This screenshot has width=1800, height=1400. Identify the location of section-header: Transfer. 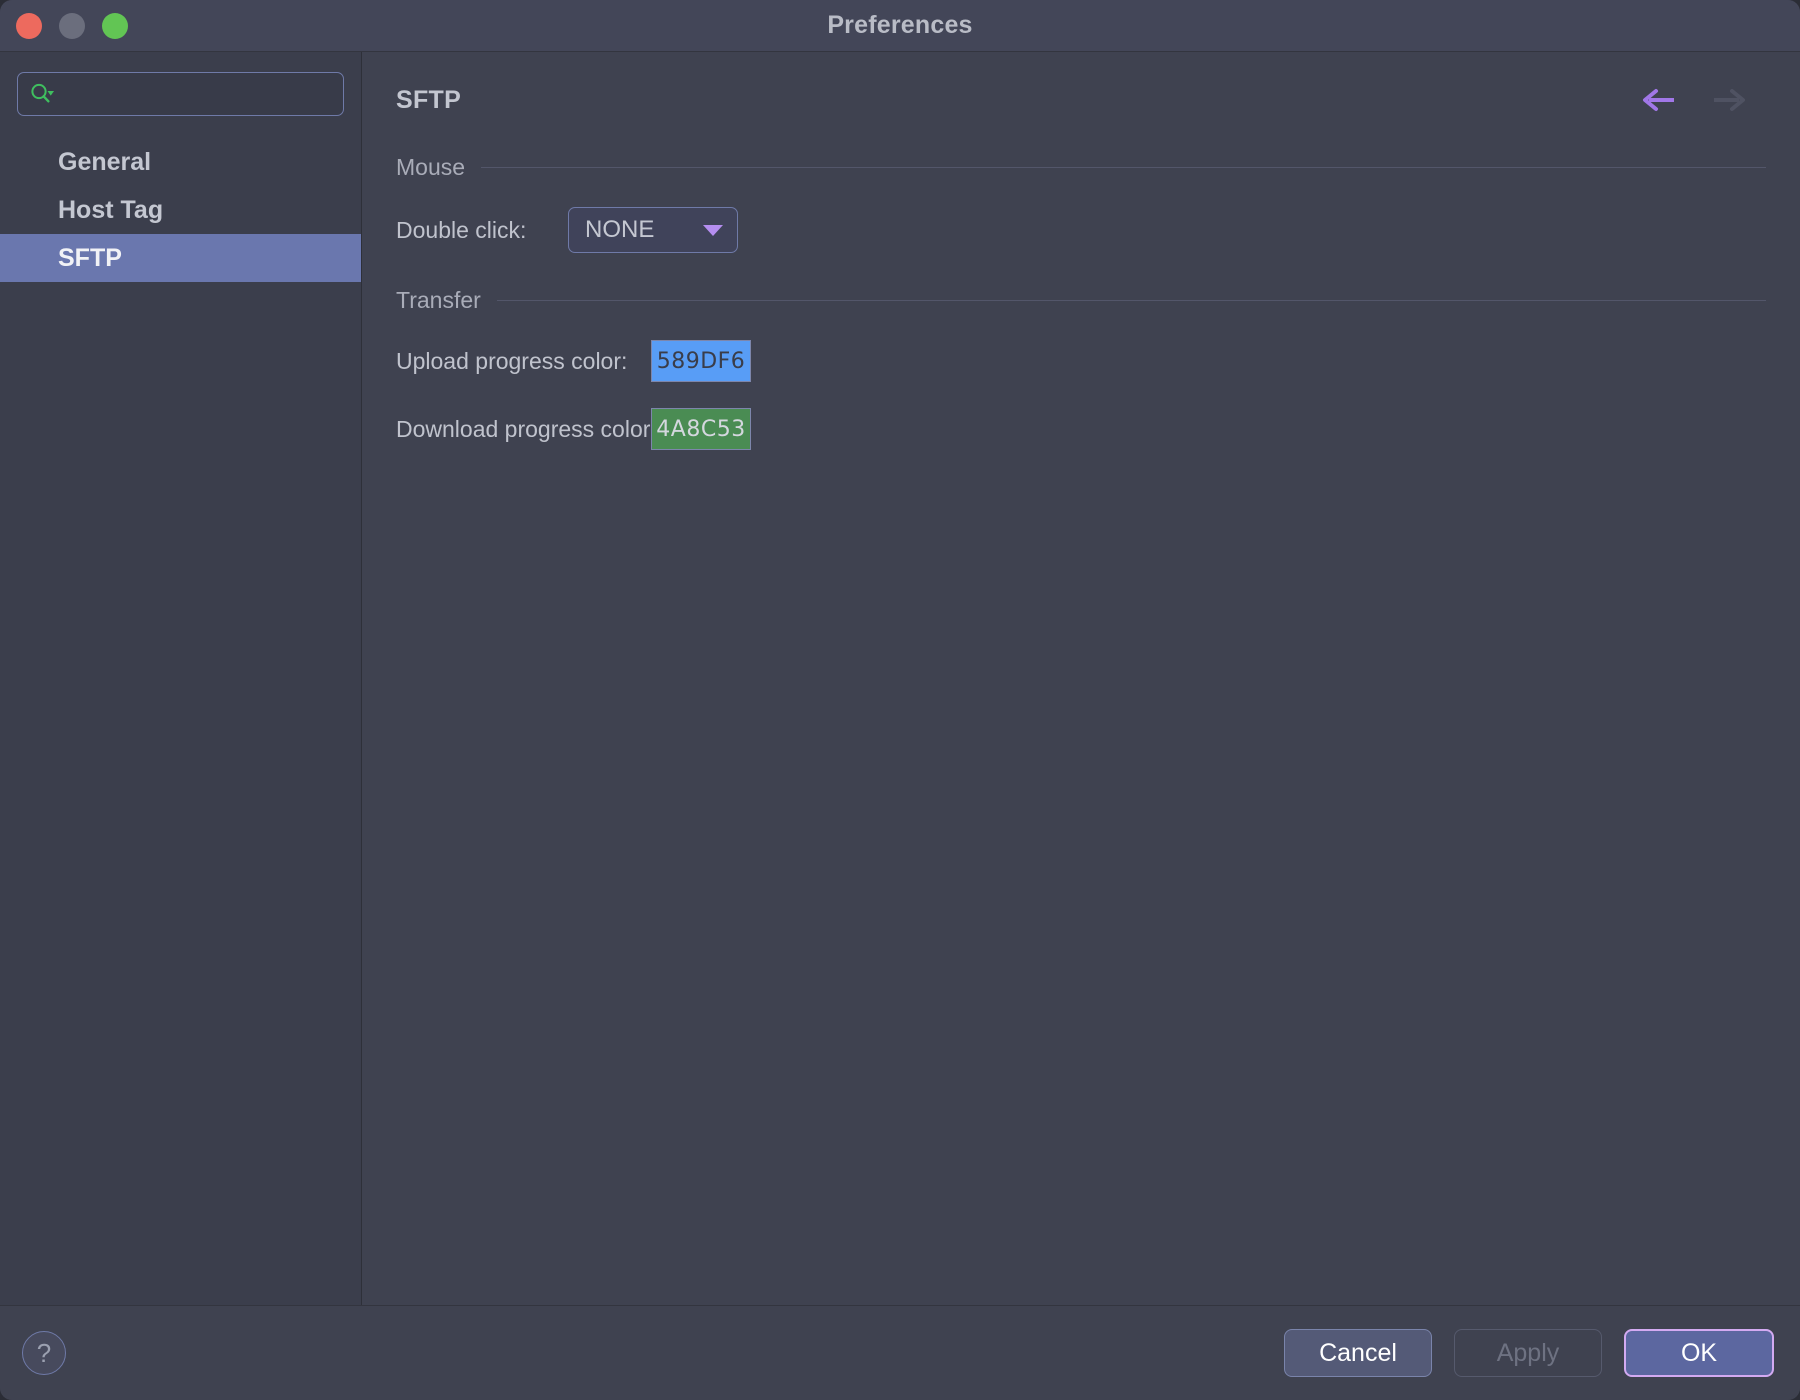
(1081, 300).